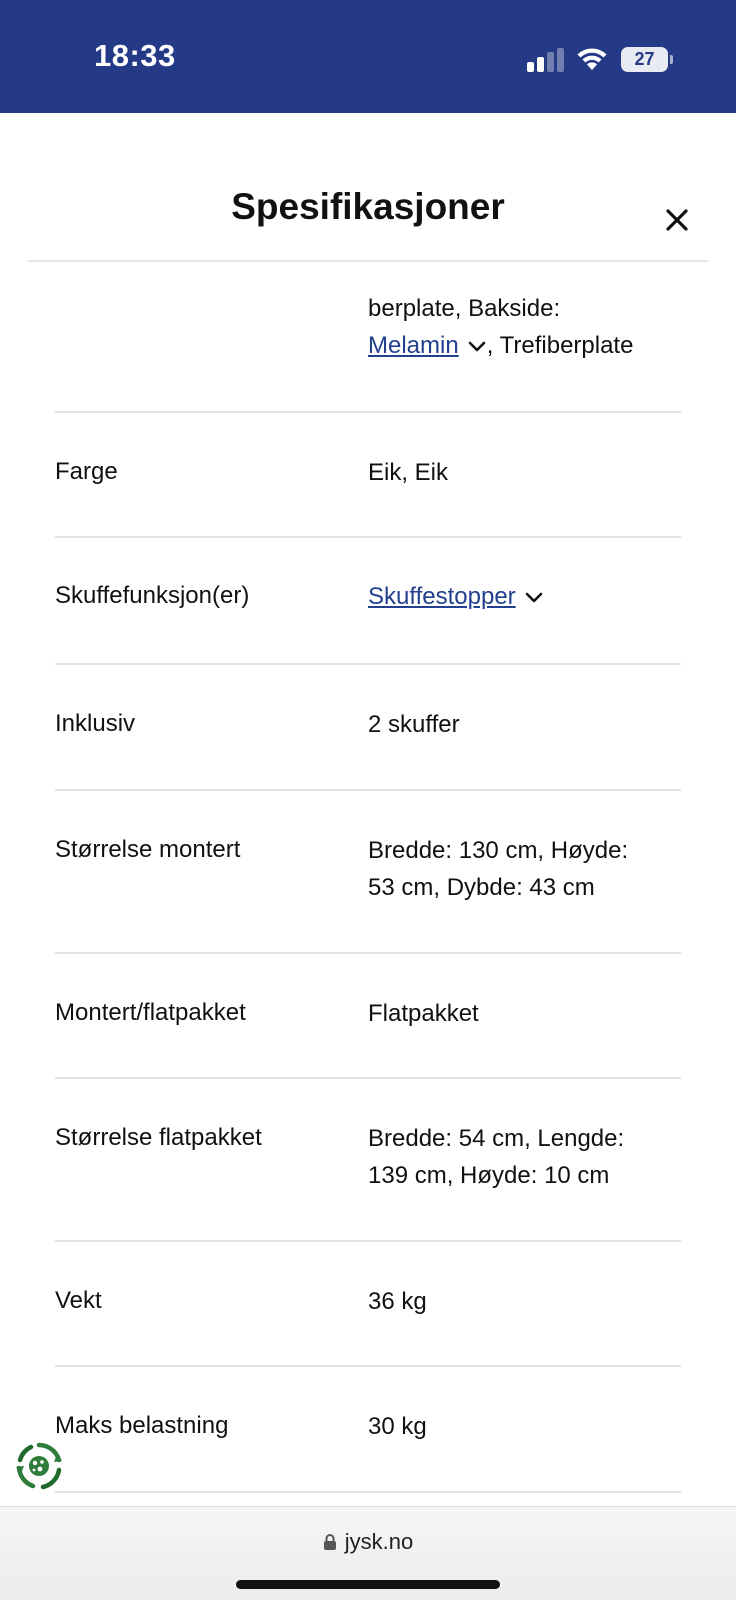  I want to click on spec-value-line: Melamin , Trefiberplate, so click(524, 345).